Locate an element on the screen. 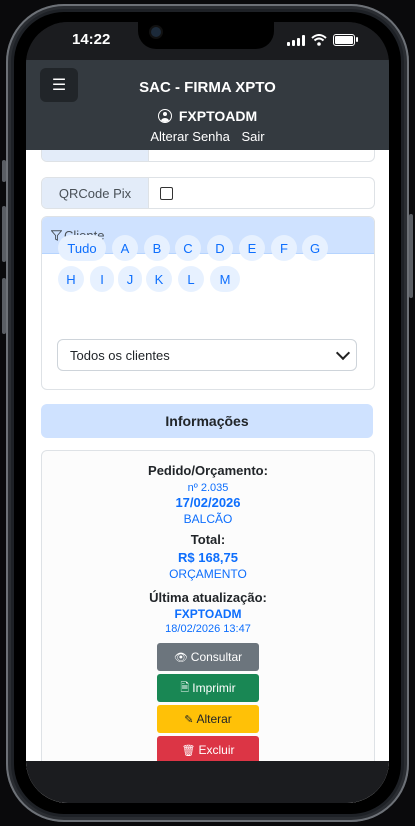  total-value: R$ 168,75 is located at coordinates (208, 557).